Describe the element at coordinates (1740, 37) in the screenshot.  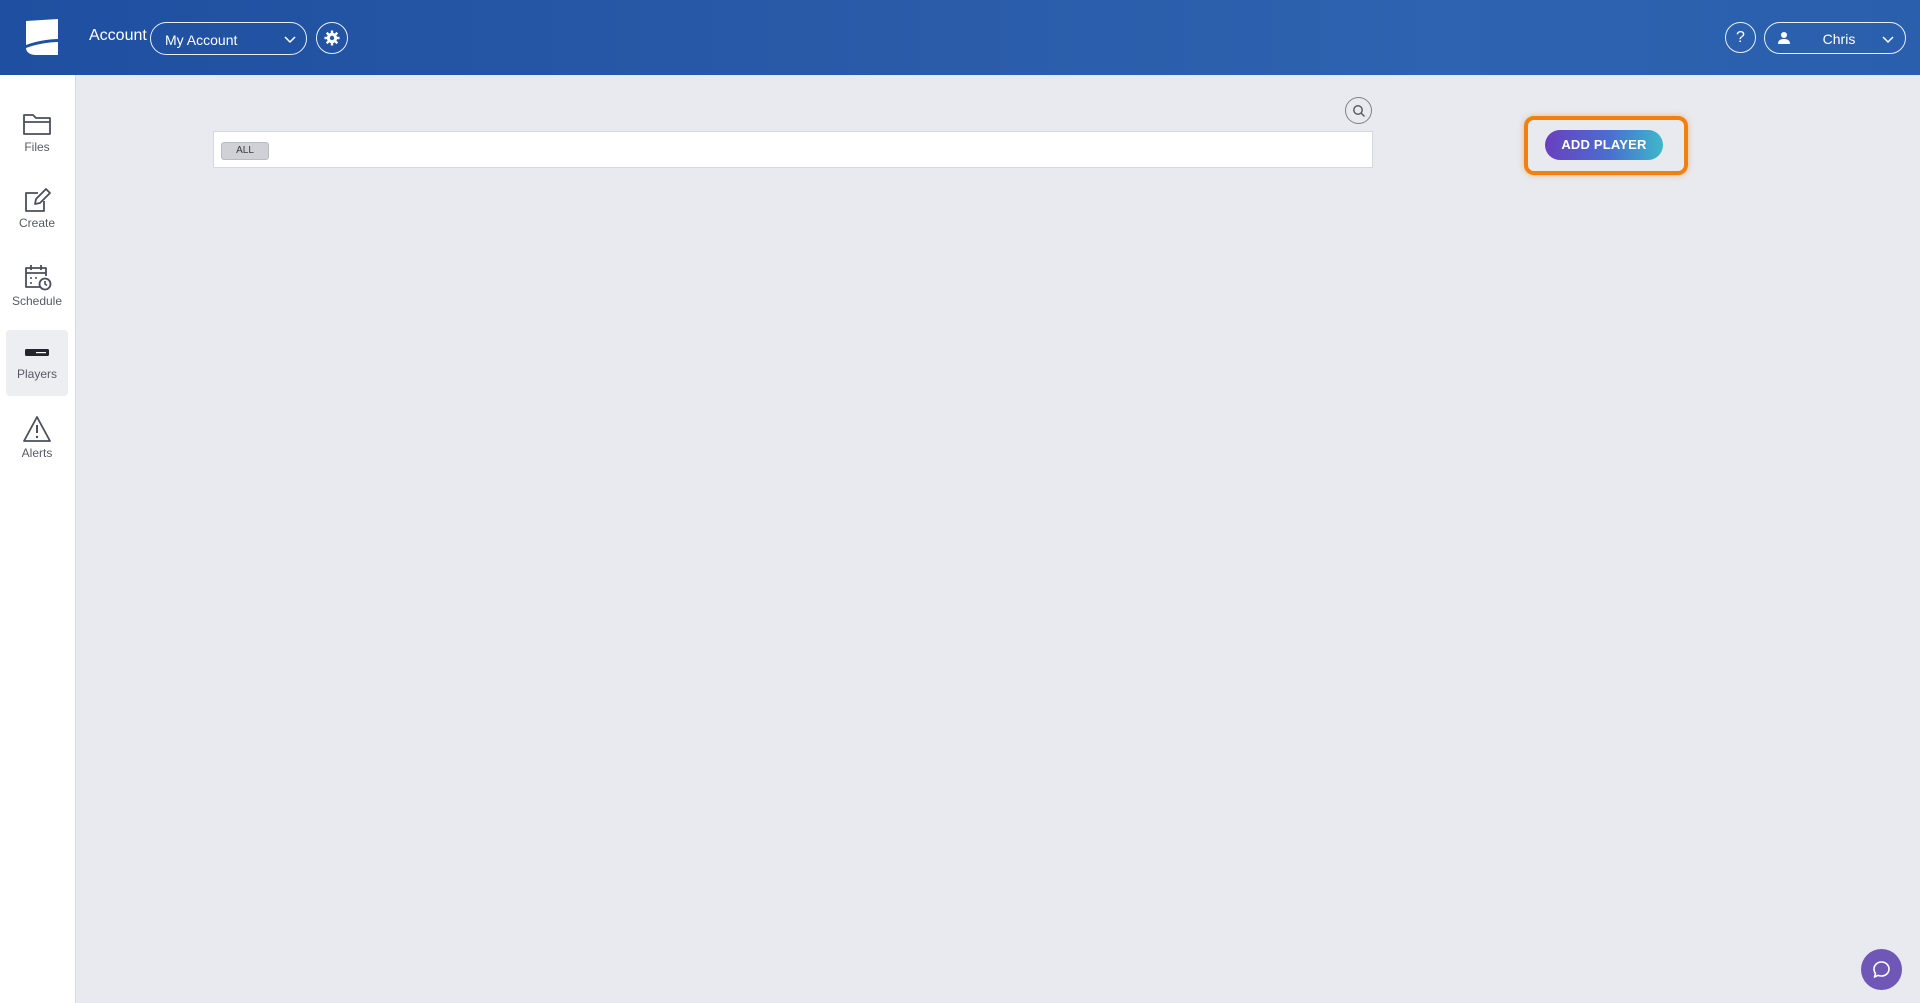
I see `help-button: ?` at that location.